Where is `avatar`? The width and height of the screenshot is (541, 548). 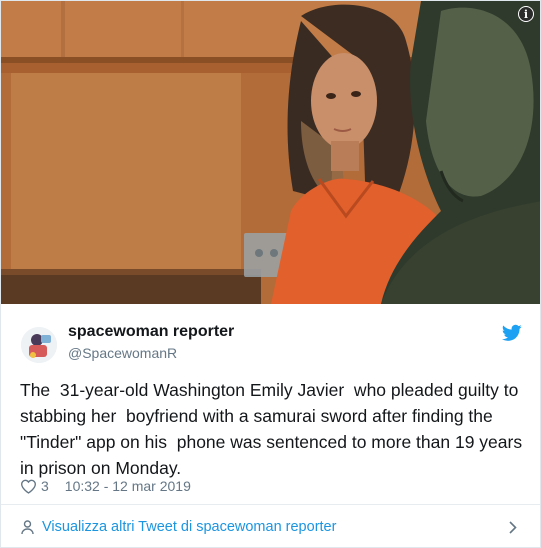 avatar is located at coordinates (39, 345).